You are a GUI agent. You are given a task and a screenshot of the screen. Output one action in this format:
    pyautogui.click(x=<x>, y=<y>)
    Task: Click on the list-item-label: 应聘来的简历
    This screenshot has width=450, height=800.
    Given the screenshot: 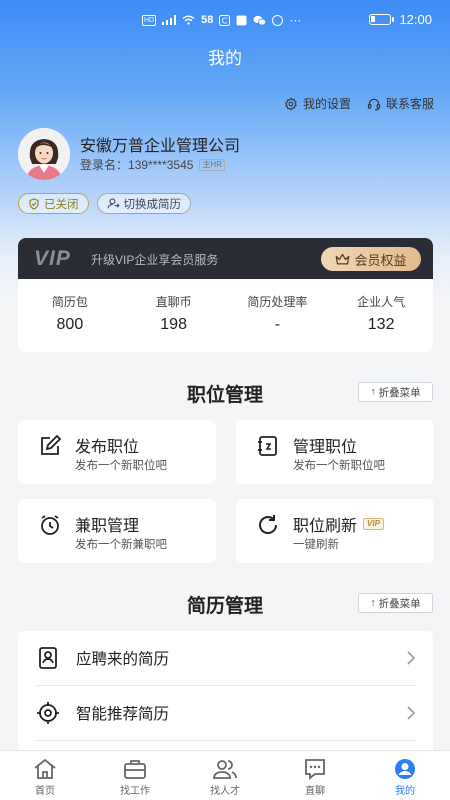 What is the action you would take?
    pyautogui.click(x=123, y=659)
    